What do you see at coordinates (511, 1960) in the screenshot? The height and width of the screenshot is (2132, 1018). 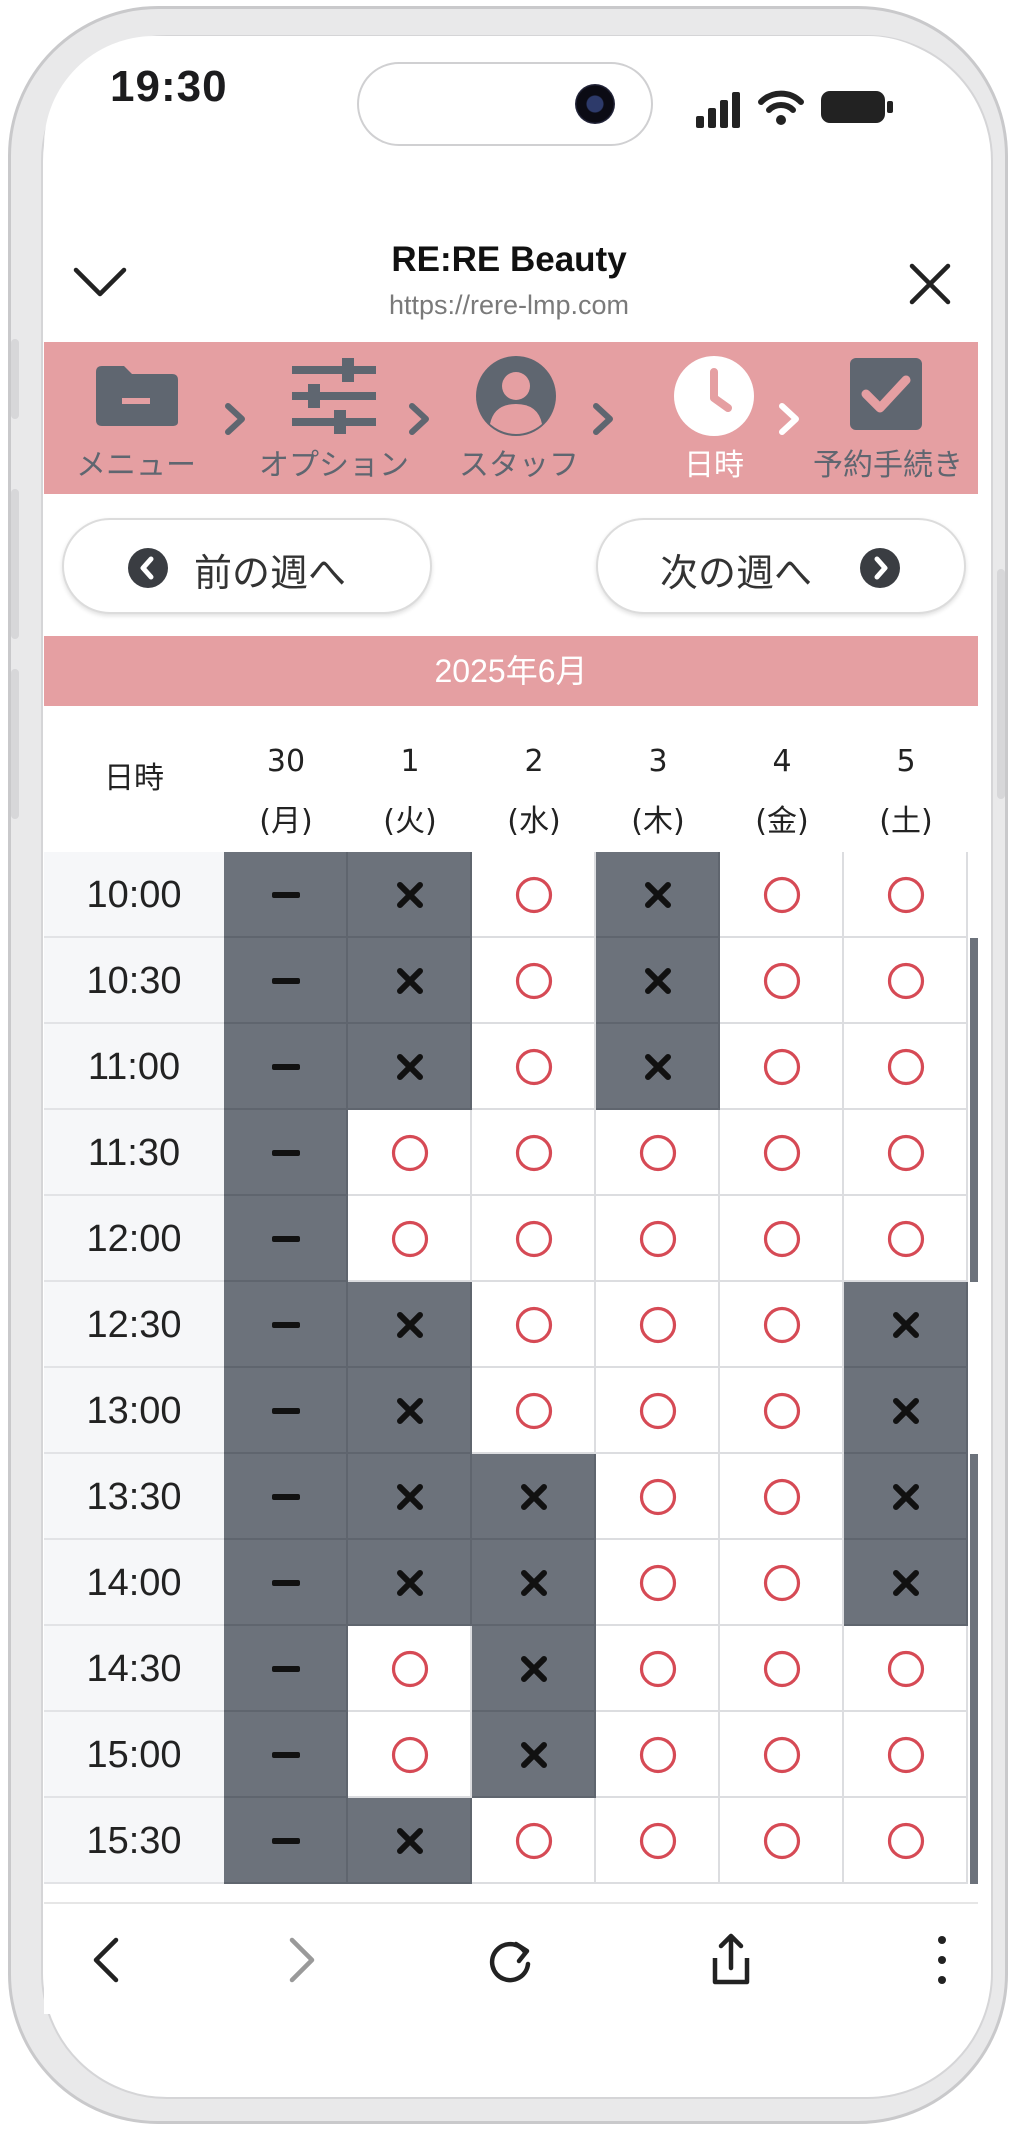 I see `reload-icon` at bounding box center [511, 1960].